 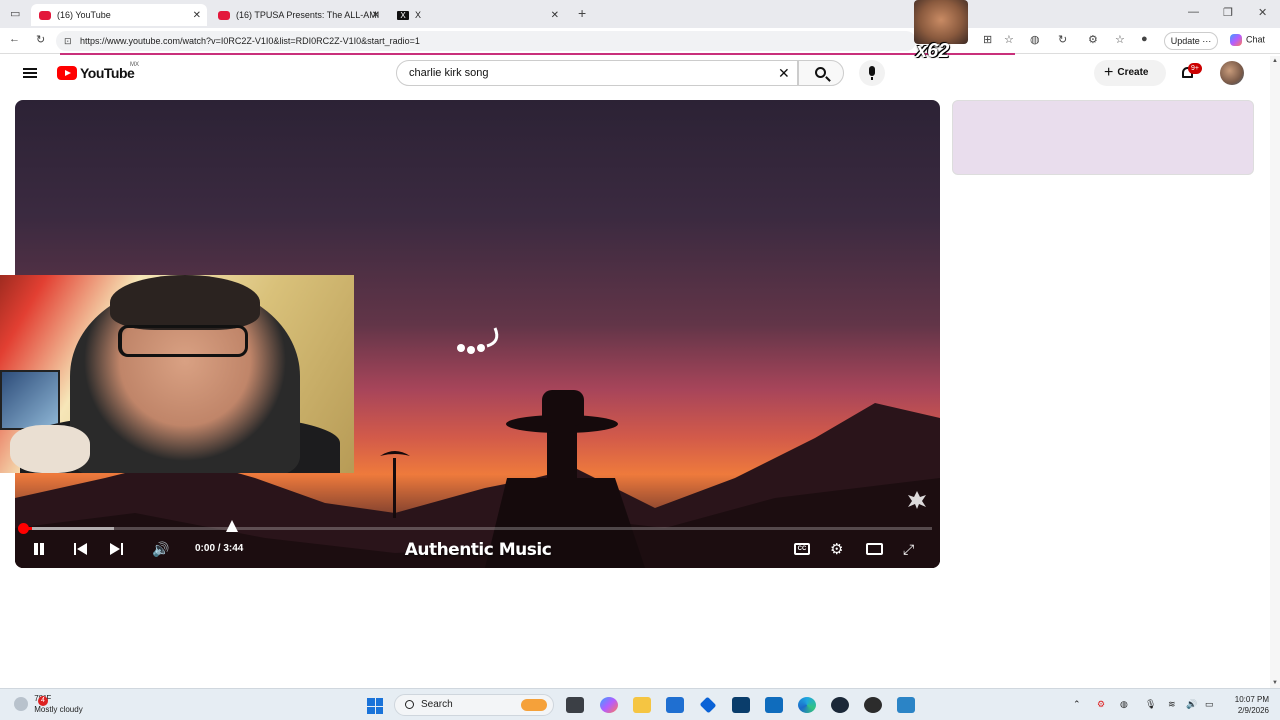 What do you see at coordinates (807, 705) in the screenshot?
I see `edge-icon` at bounding box center [807, 705].